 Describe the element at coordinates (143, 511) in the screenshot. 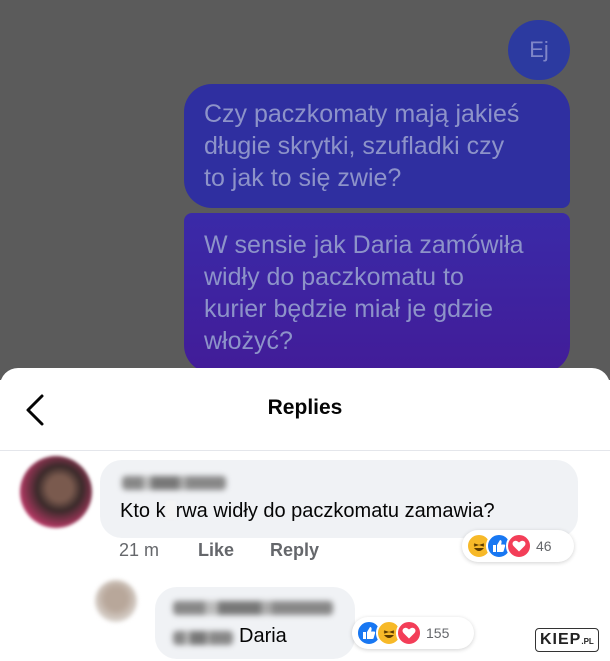

I see `comment-text-part: Kto k` at that location.